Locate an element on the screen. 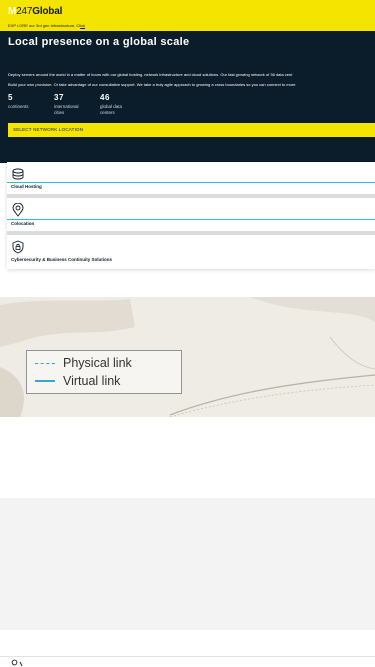 This screenshot has height=667, width=375. shield-lock-icon is located at coordinates (18, 247).